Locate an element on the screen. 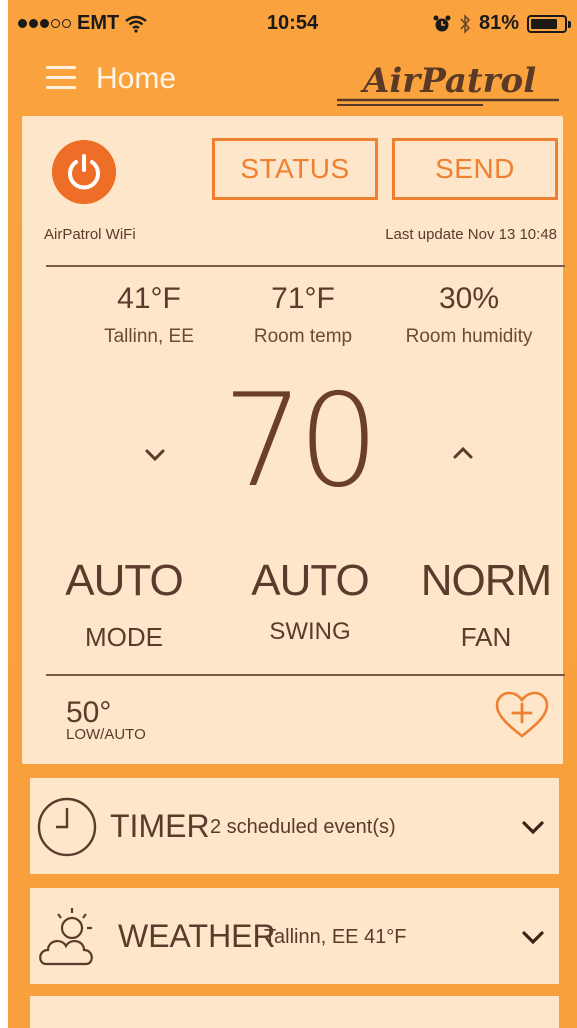 This screenshot has height=1028, width=577. battery-icon is located at coordinates (549, 23).